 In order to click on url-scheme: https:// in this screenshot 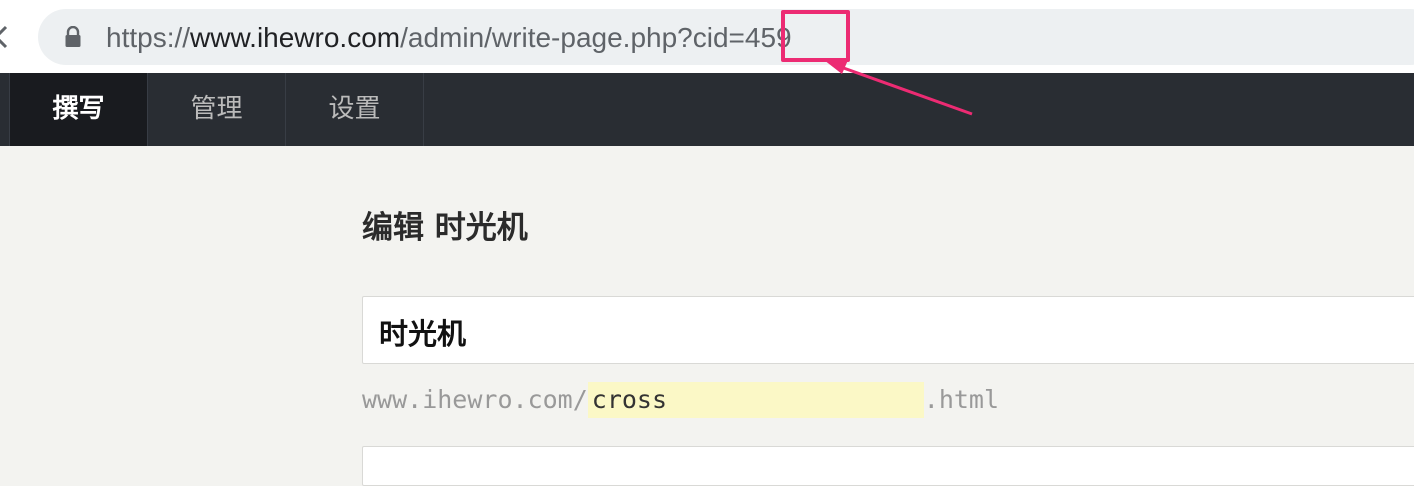, I will do `click(148, 37)`.